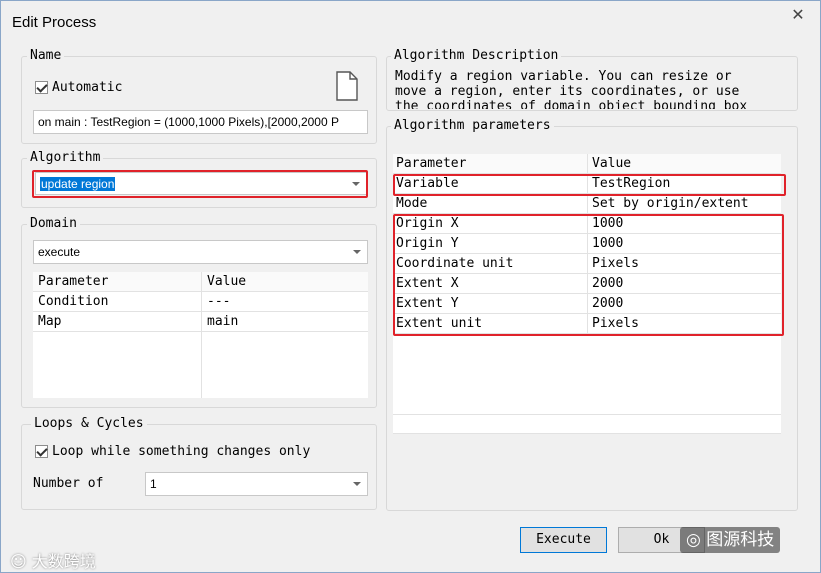 Image resolution: width=821 pixels, height=573 pixels. What do you see at coordinates (347, 86) in the screenshot?
I see `document-icon` at bounding box center [347, 86].